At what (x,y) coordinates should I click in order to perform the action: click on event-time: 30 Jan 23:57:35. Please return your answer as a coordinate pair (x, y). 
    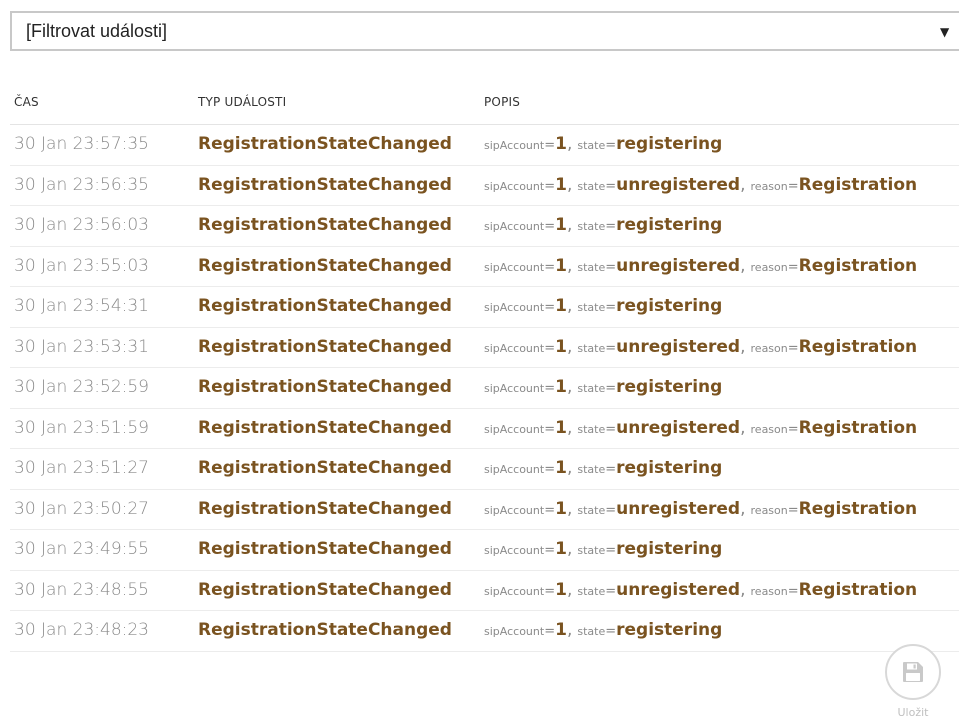
    Looking at the image, I should click on (81, 144).